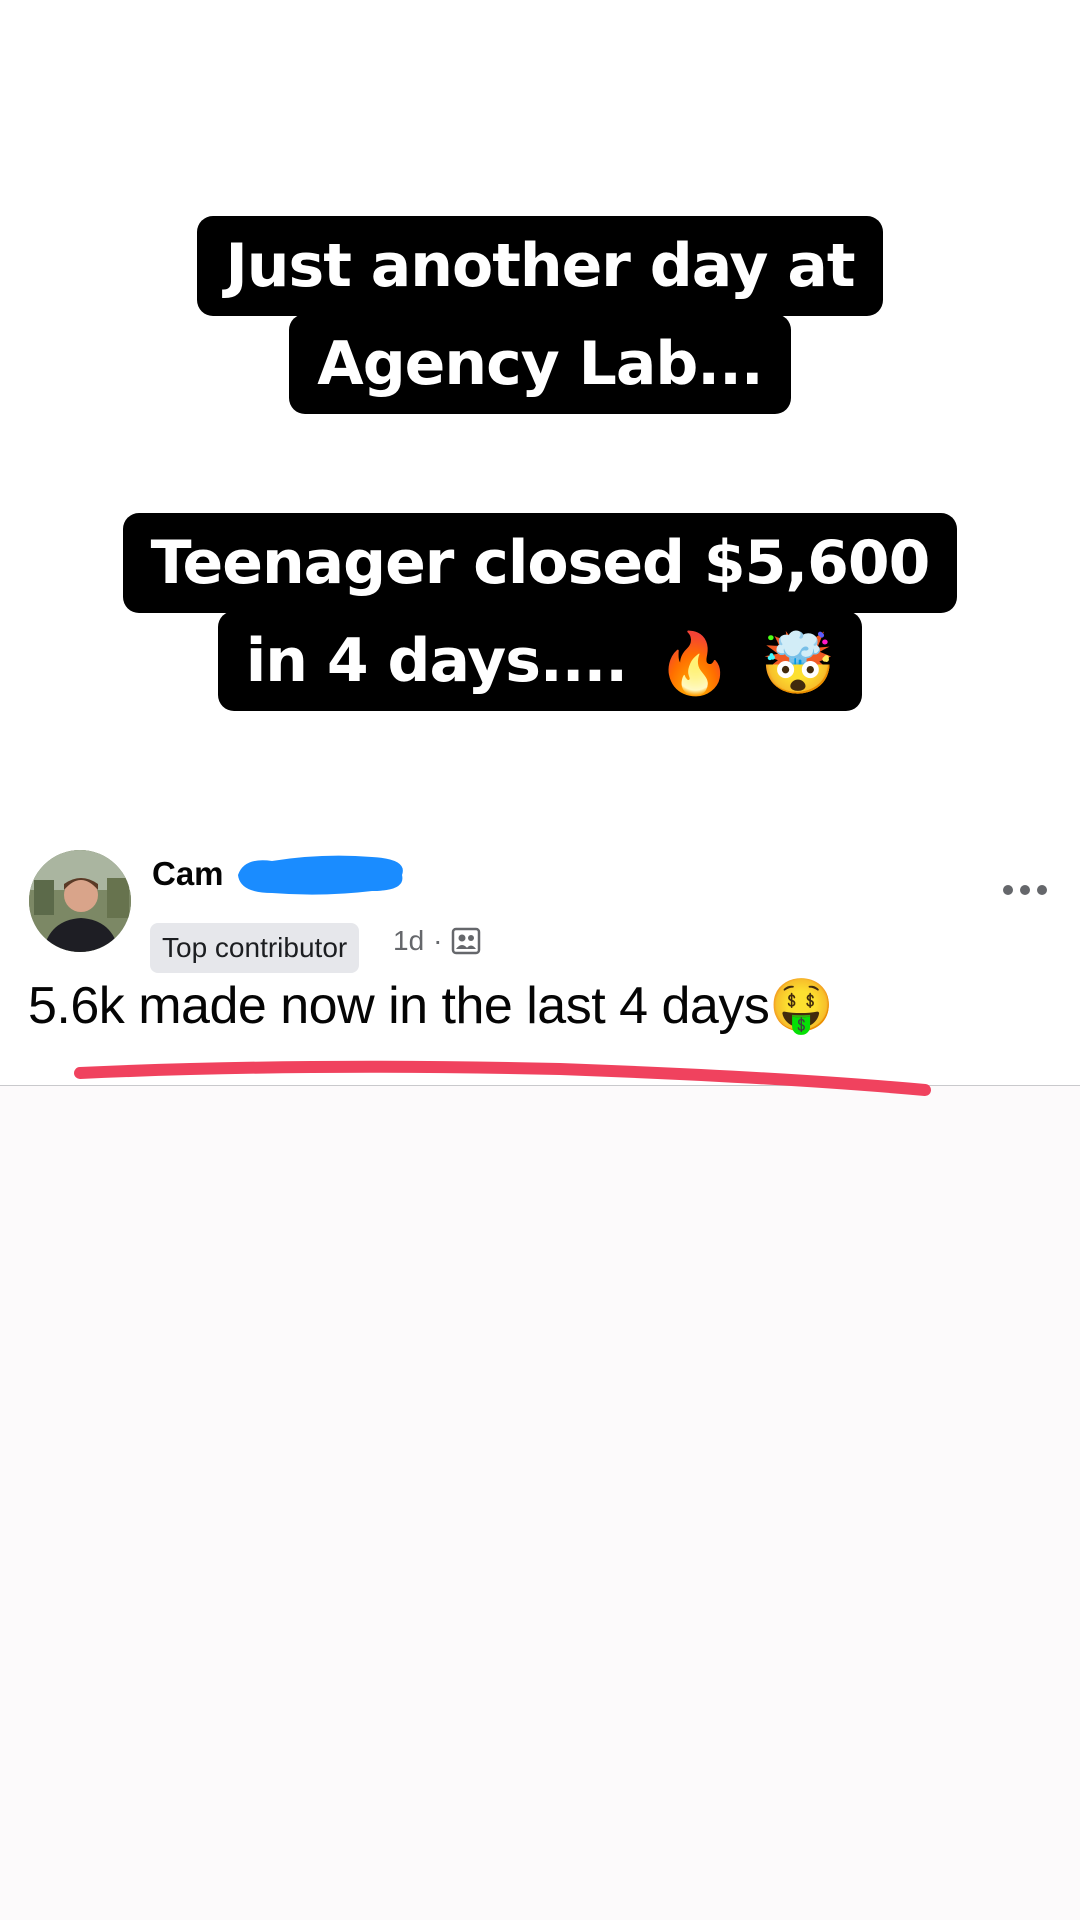 The image size is (1080, 1920). I want to click on caption-line: Teenager closed $5,600, so click(540, 563).